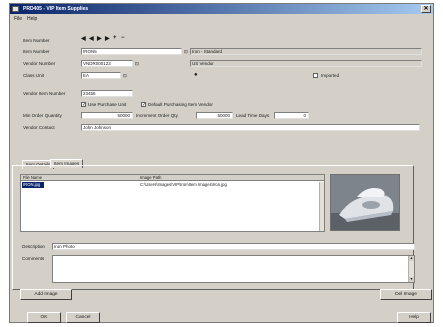 The width and height of the screenshot is (443, 327). I want to click on next-record-icon: ▶, so click(99, 38).